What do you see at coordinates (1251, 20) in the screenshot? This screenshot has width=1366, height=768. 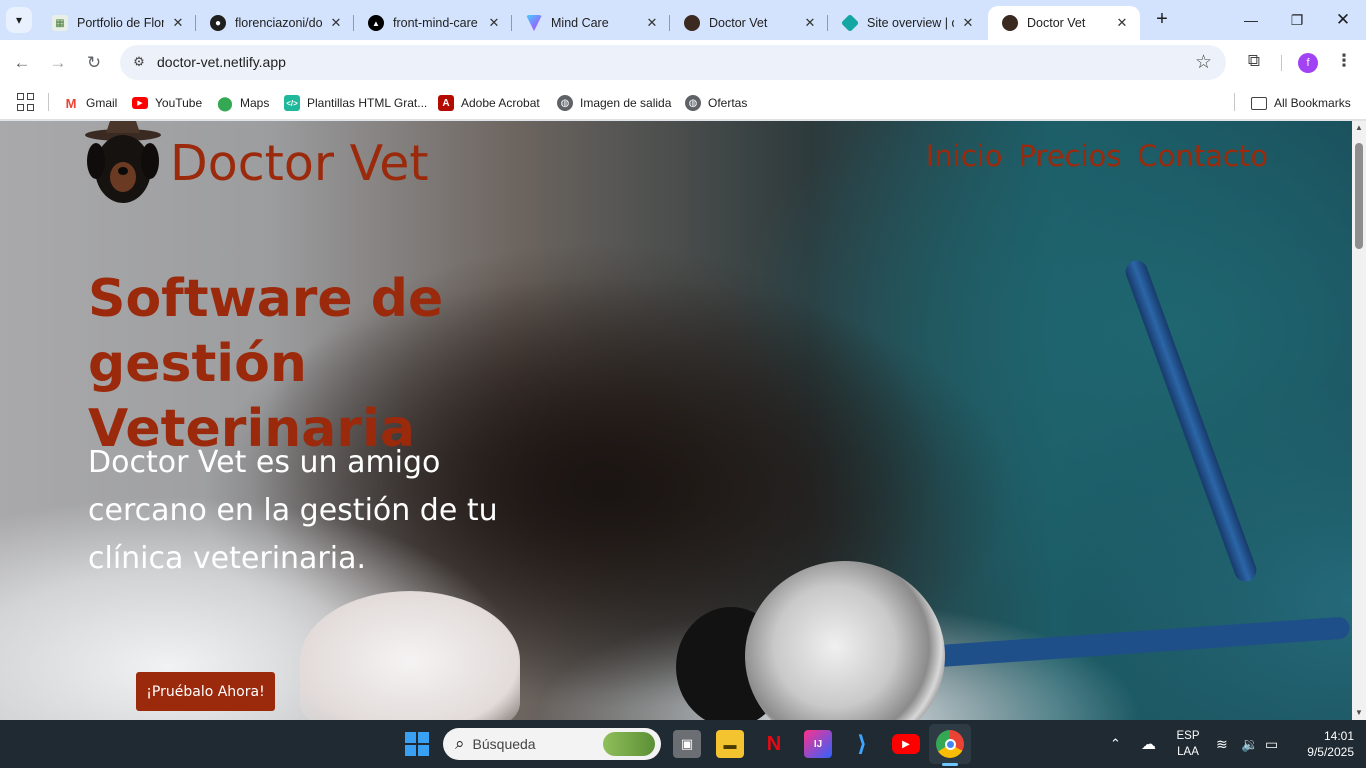 I see `minimize-icon: —` at bounding box center [1251, 20].